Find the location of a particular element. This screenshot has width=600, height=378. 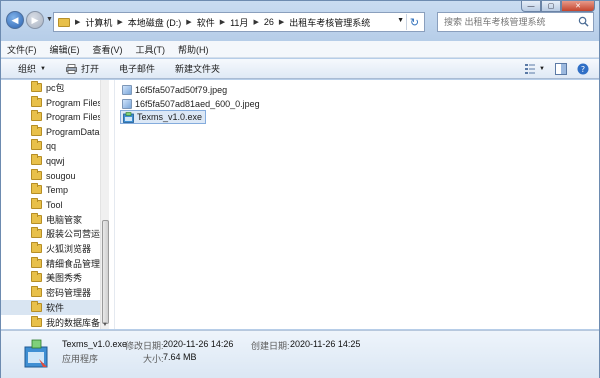

menu-tools: 工具(T) is located at coordinates (151, 49).